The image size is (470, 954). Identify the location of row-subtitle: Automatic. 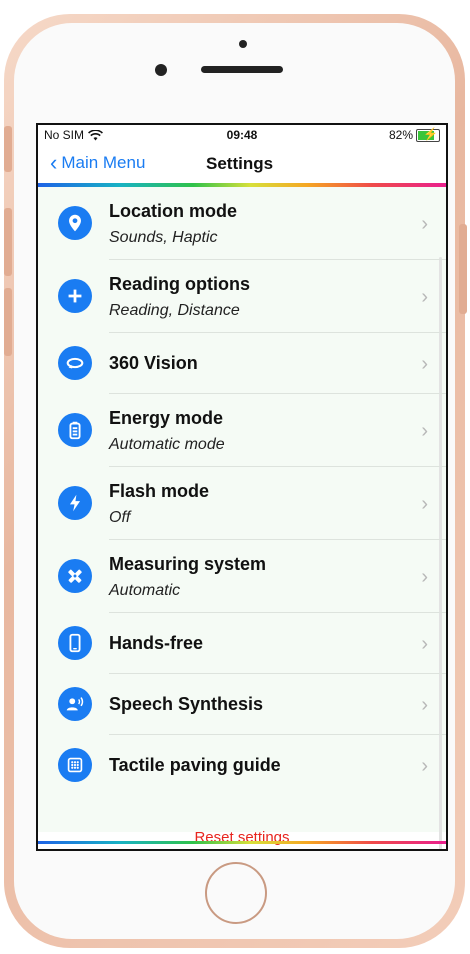
(145, 590).